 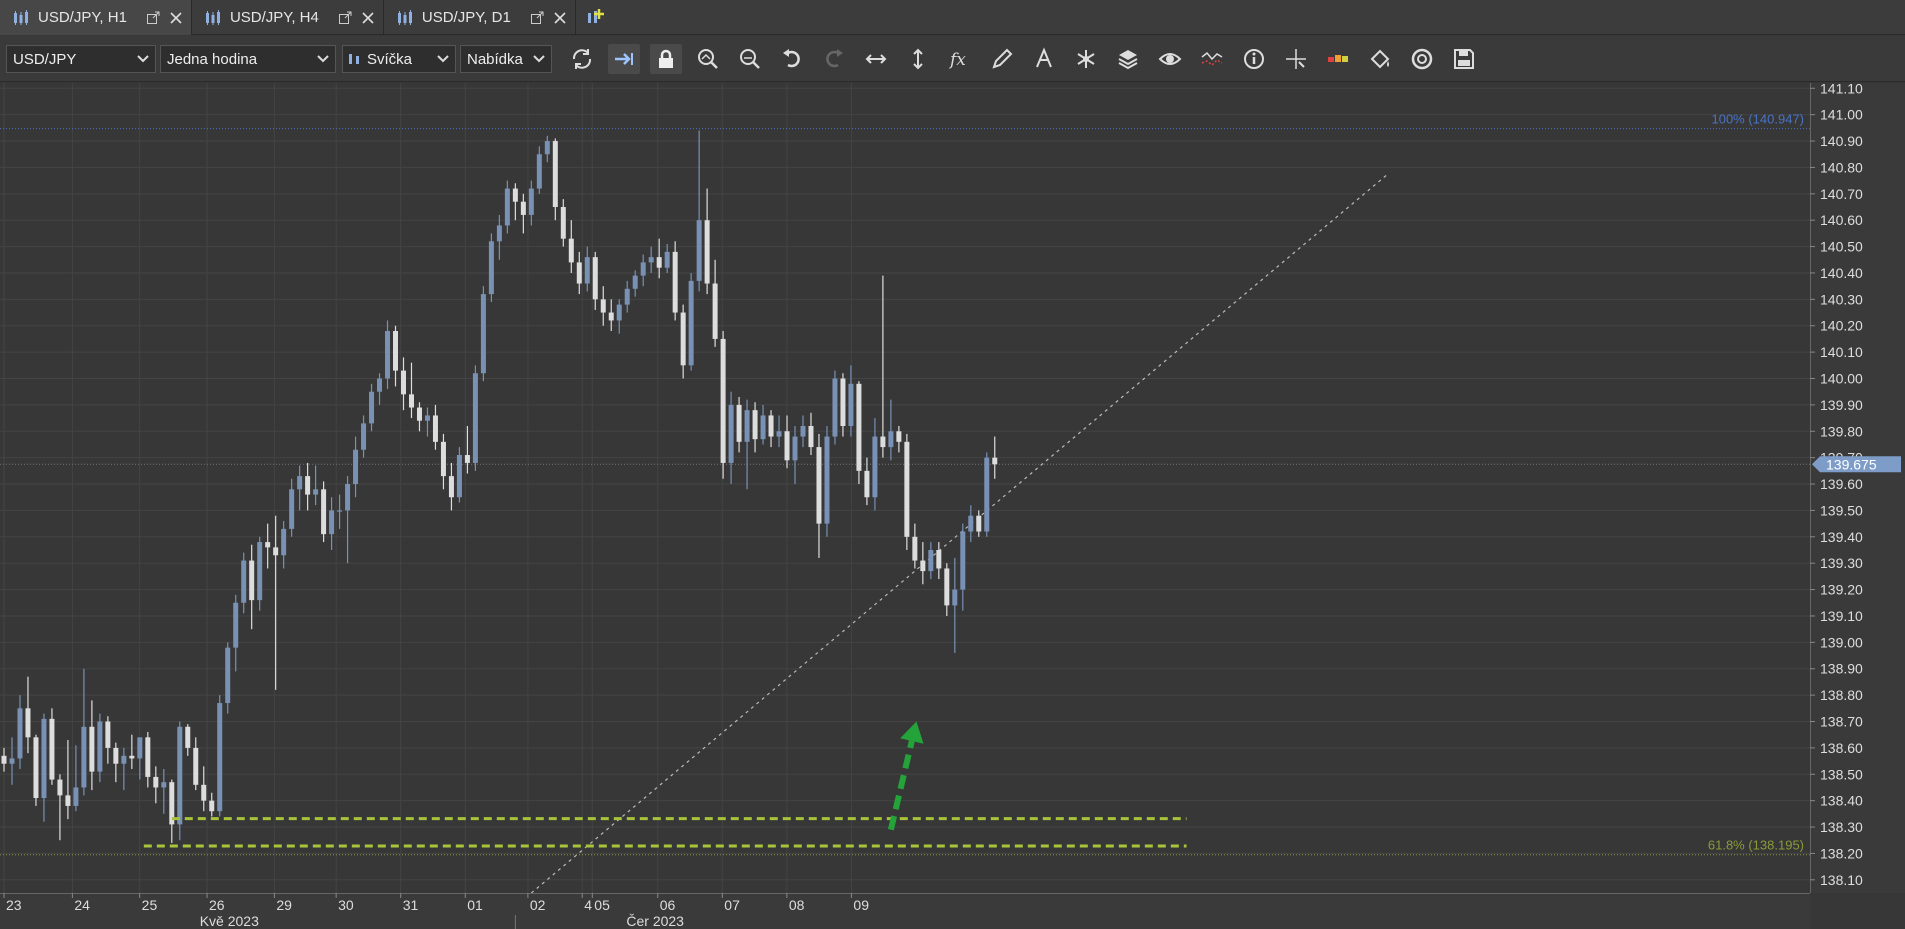 I want to click on auto-scroll-button, so click(x=624, y=59).